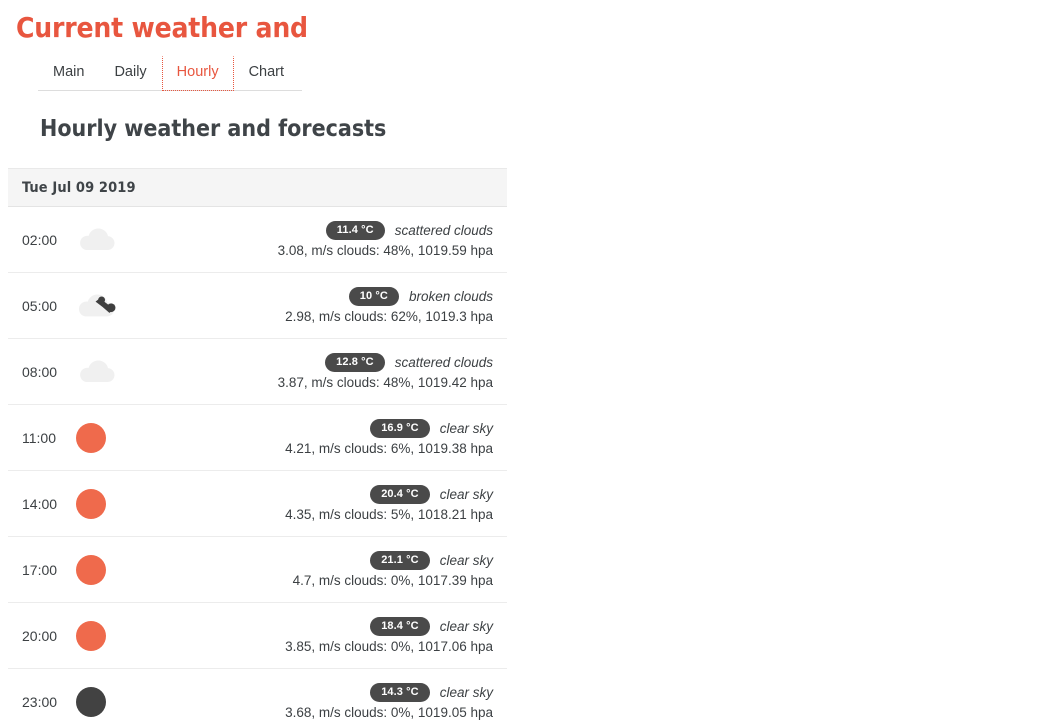  Describe the element at coordinates (68, 73) in the screenshot. I see `left-tab-main: Main` at that location.